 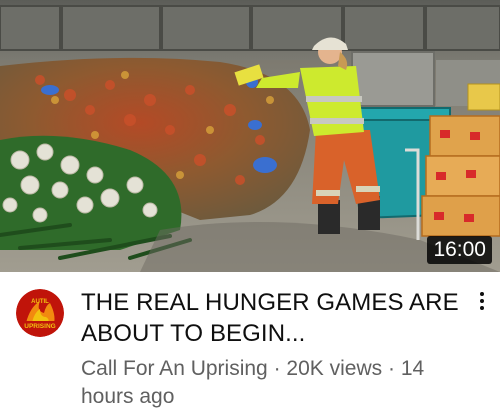 I want to click on channel-name-link: Call For An Uprising, so click(x=174, y=368).